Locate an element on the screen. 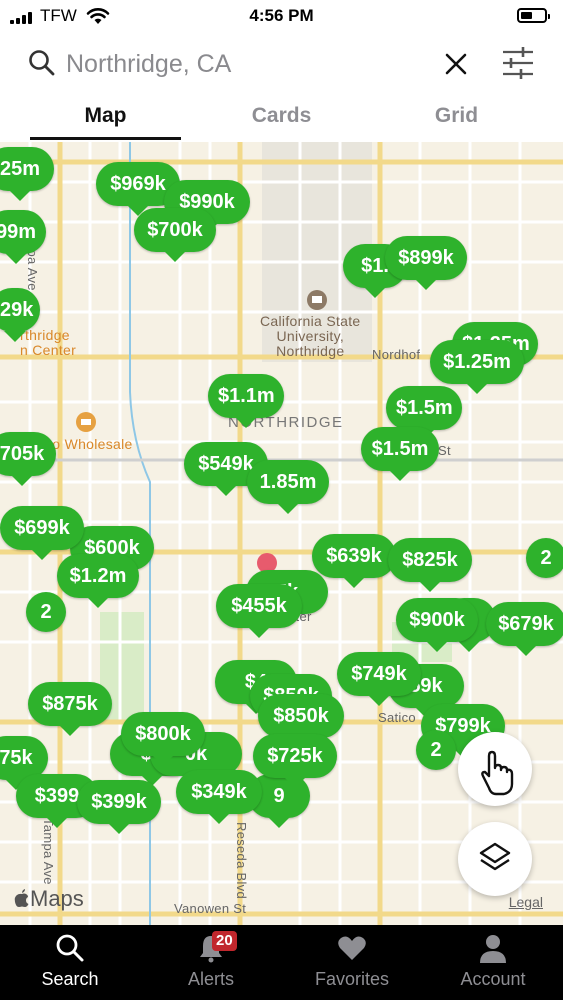  price-pin: $639k is located at coordinates (354, 561).